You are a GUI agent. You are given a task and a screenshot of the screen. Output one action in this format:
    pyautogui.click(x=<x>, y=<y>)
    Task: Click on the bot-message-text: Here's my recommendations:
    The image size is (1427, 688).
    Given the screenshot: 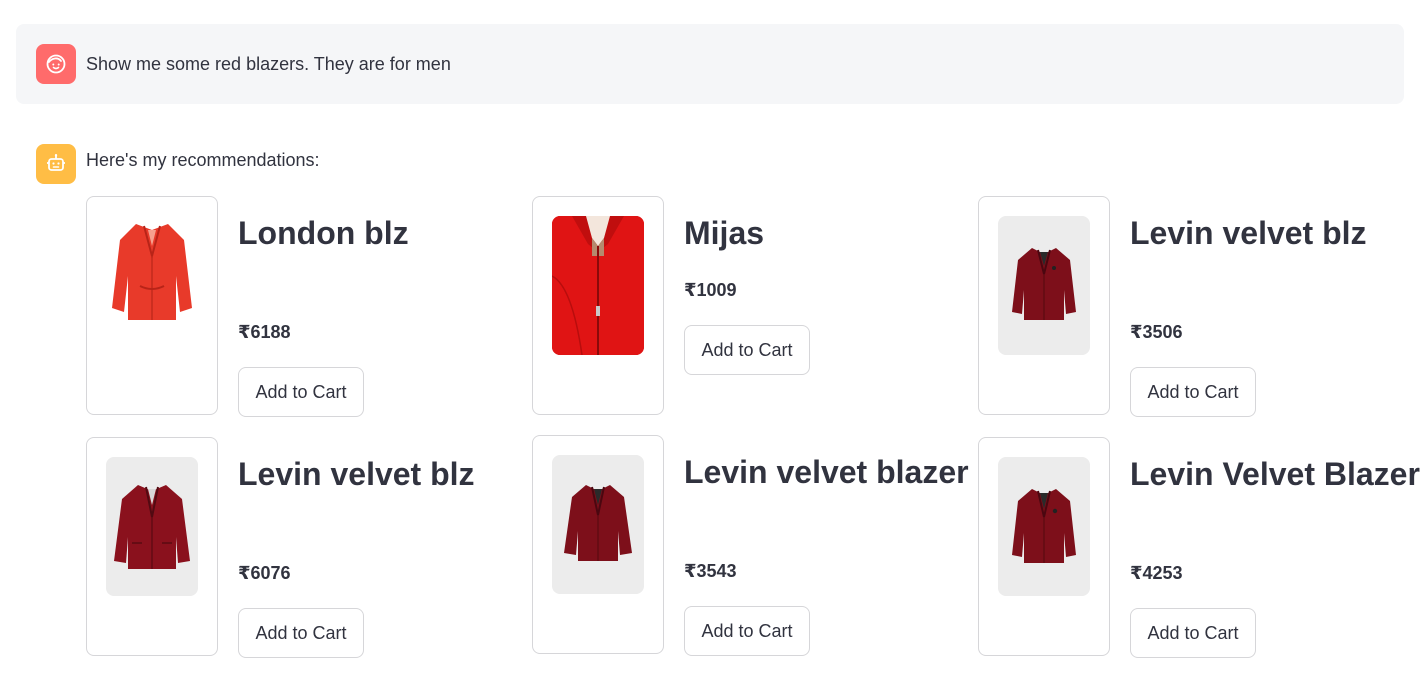 What is the action you would take?
    pyautogui.click(x=203, y=160)
    